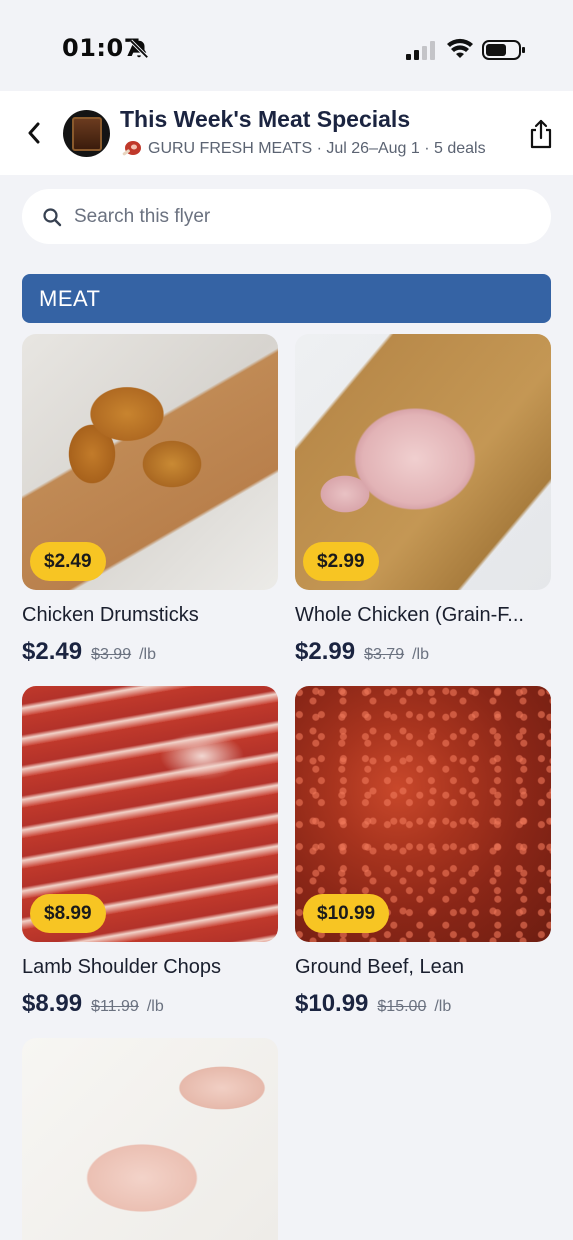  What do you see at coordinates (52, 1003) in the screenshot?
I see `sale-price: $8.99` at bounding box center [52, 1003].